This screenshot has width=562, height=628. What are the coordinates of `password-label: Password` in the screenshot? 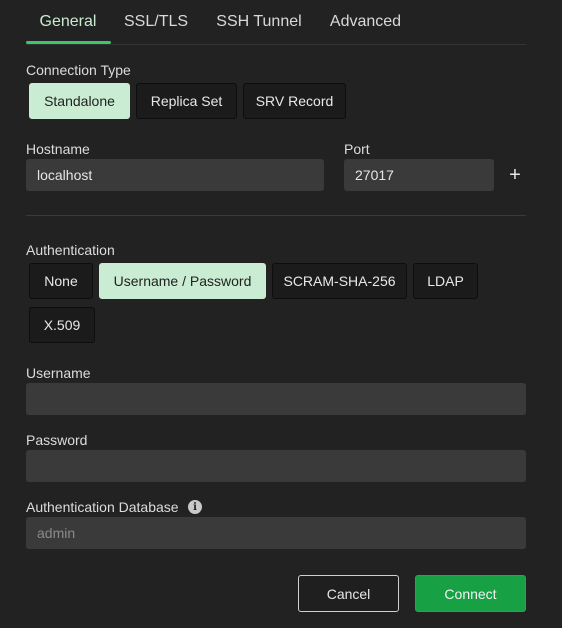 It's located at (57, 440).